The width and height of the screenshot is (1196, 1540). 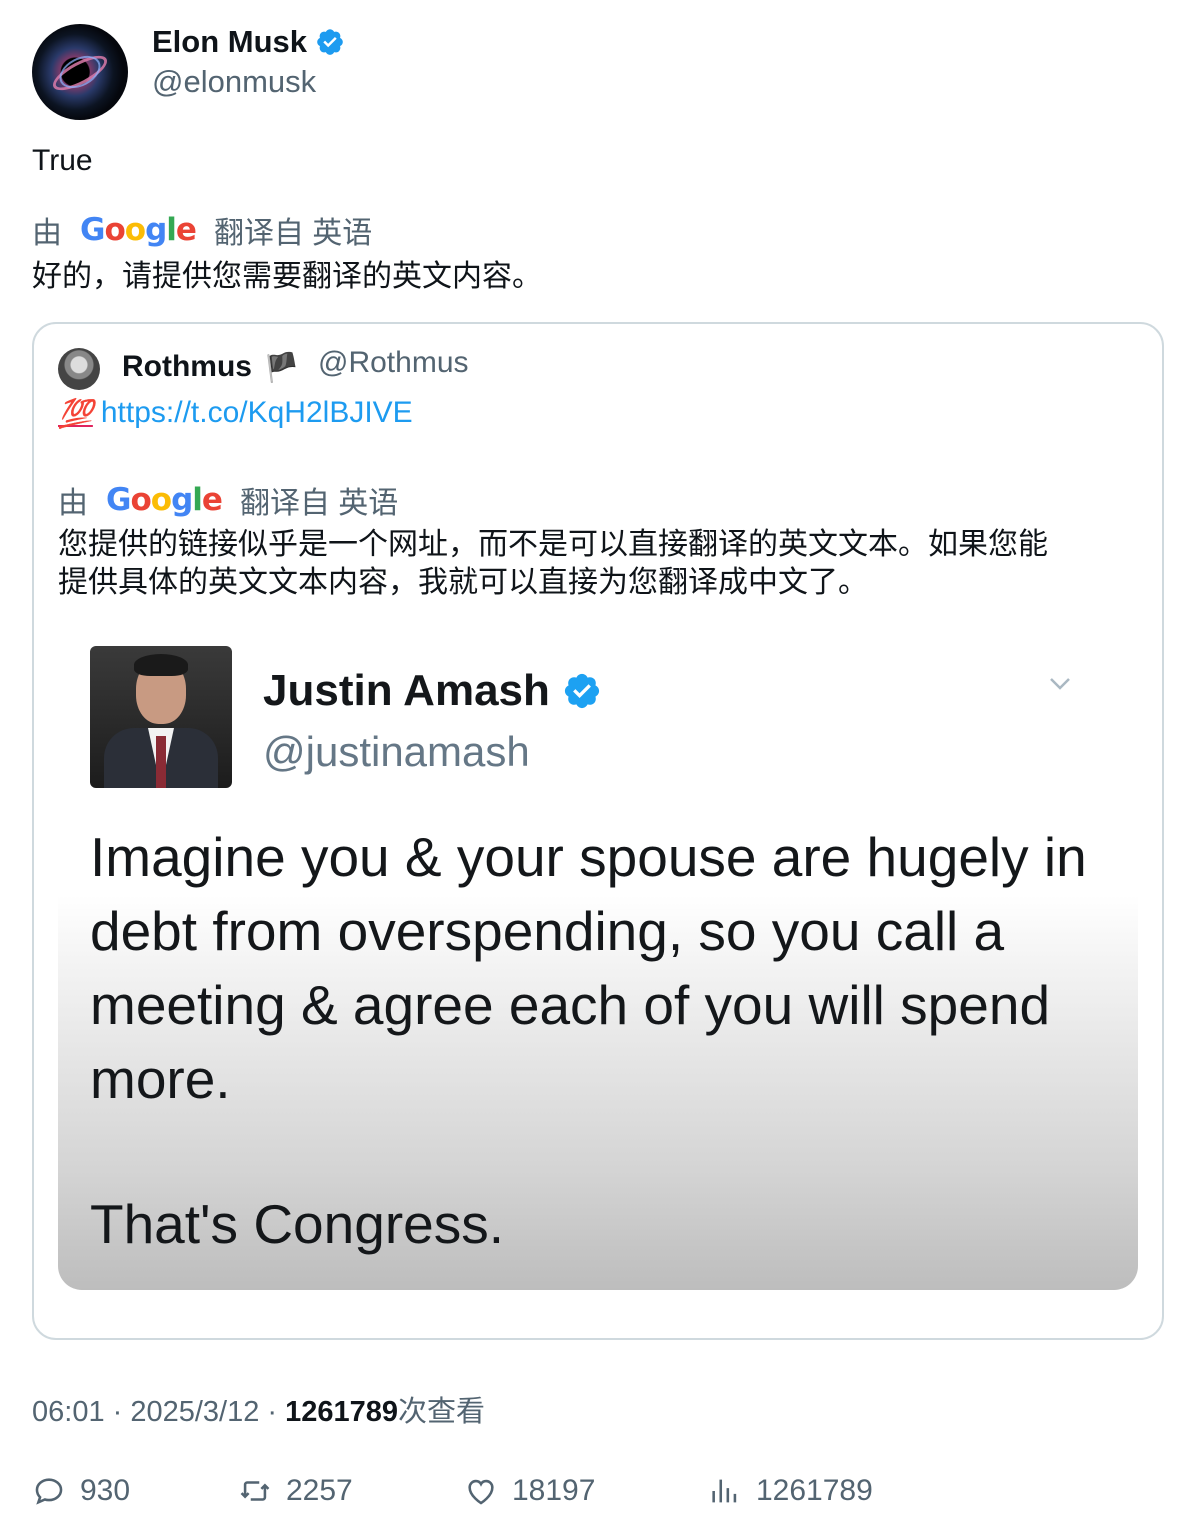 I want to click on image-author-name-row: Justin Amash, so click(x=432, y=691).